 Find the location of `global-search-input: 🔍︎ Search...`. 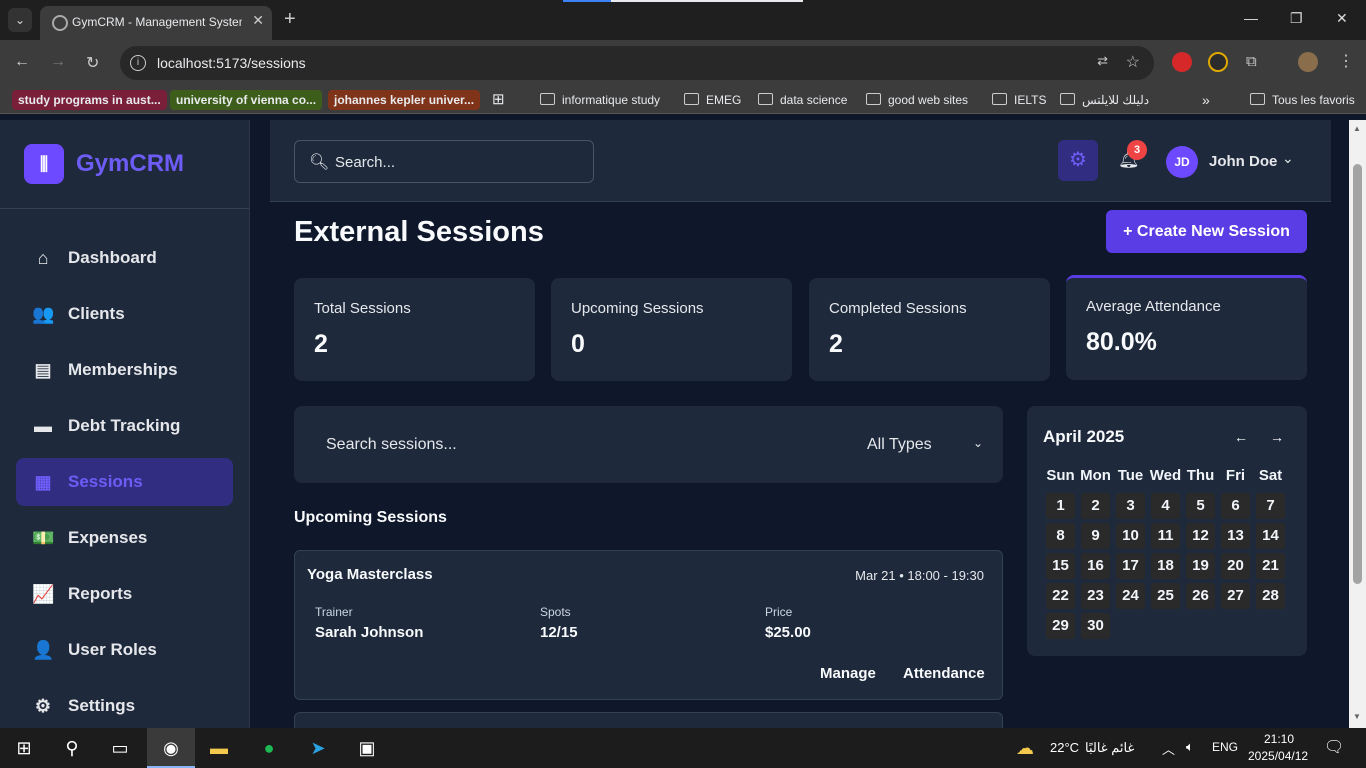

global-search-input: 🔍︎ Search... is located at coordinates (444, 161).